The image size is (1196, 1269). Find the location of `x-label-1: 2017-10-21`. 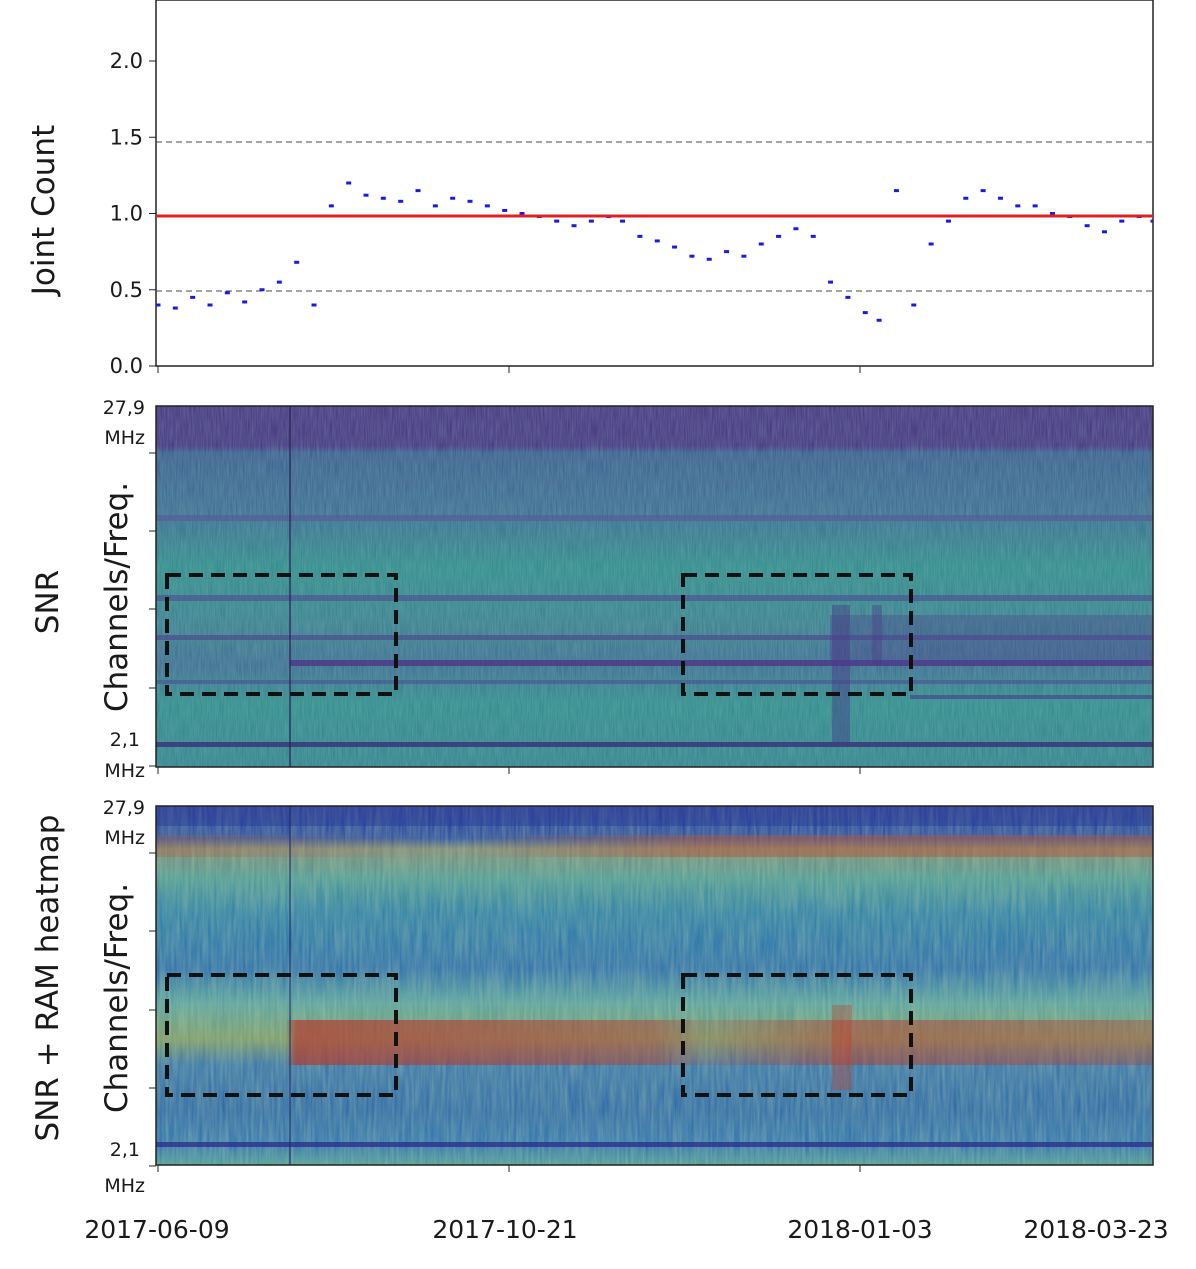

x-label-1: 2017-10-21 is located at coordinates (504, 1229).